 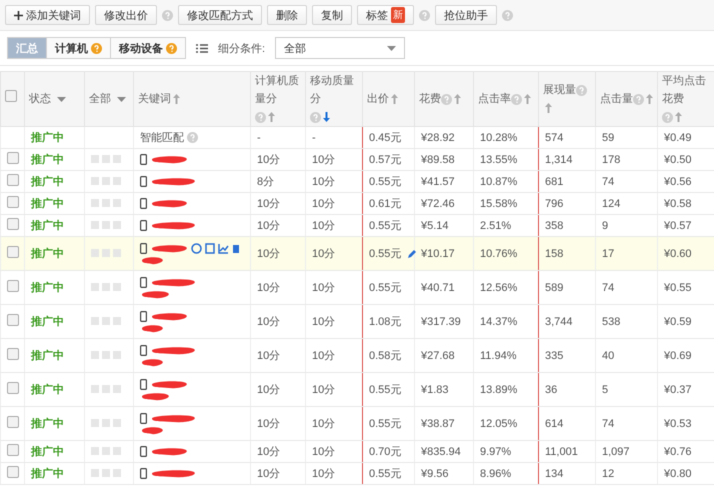 What do you see at coordinates (438, 182) in the screenshot?
I see `table-cell: ¥41.57` at bounding box center [438, 182].